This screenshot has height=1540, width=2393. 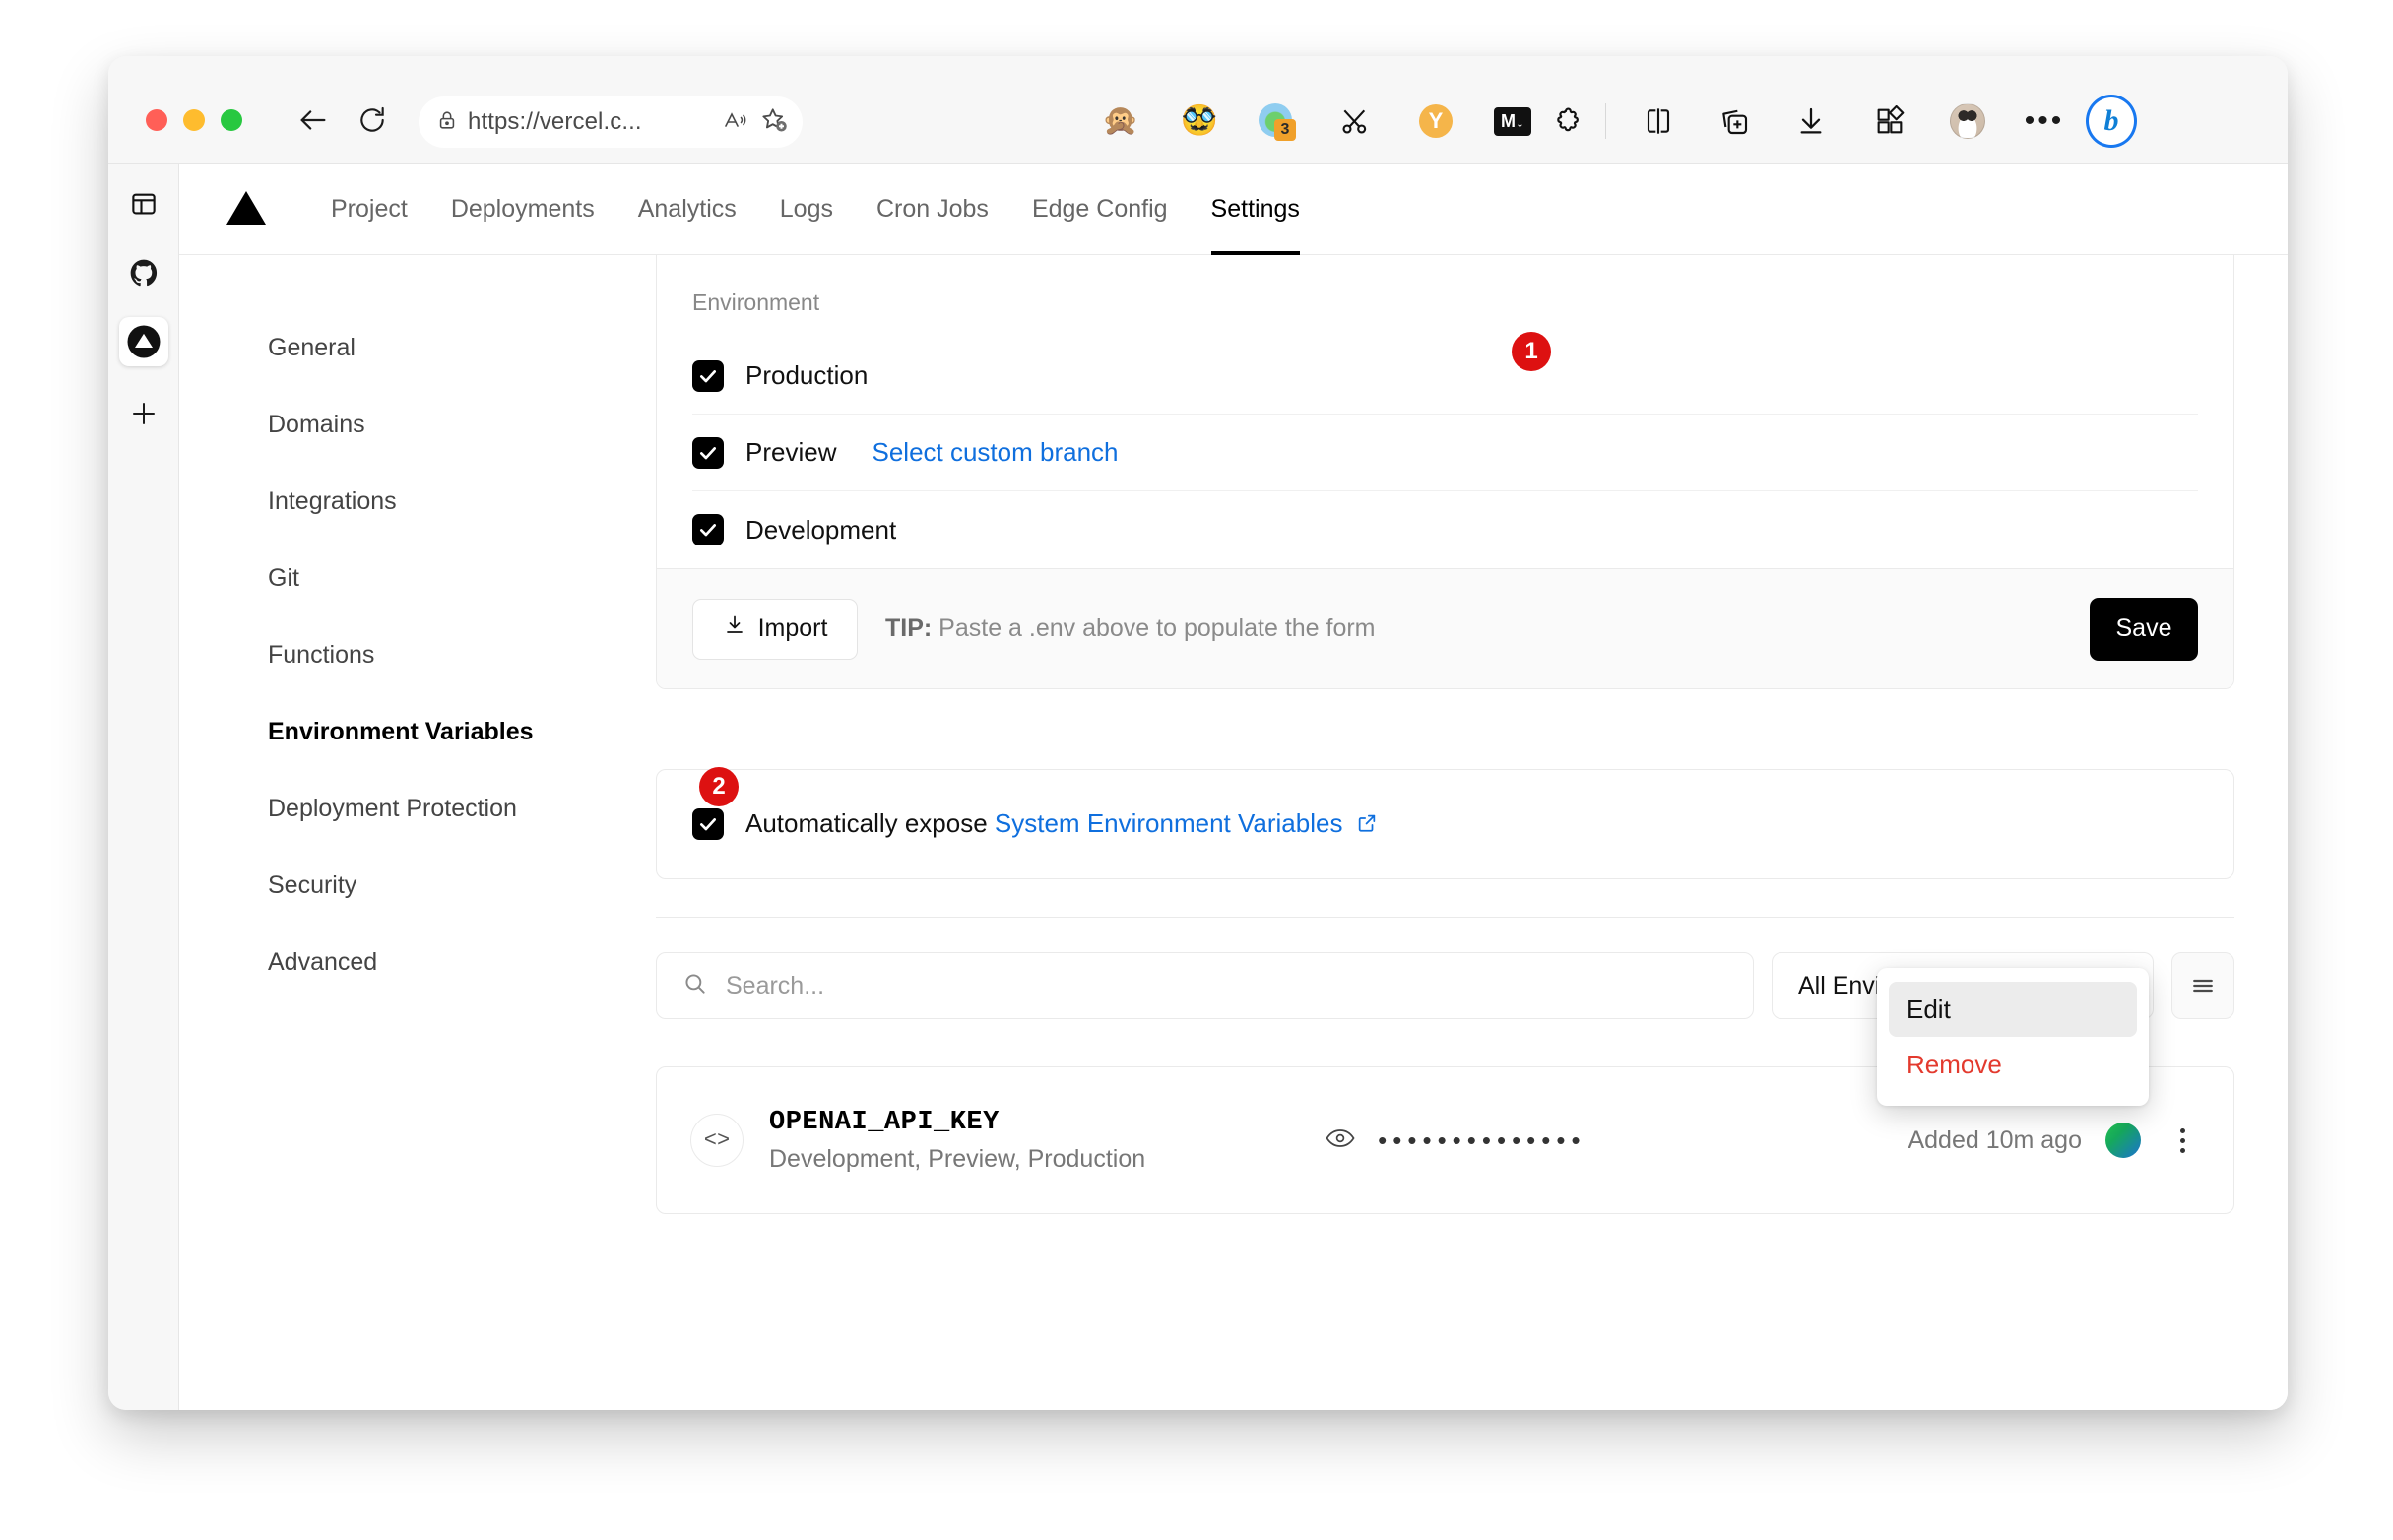 What do you see at coordinates (1435, 121) in the screenshot?
I see `orange-extension-icon: Y` at bounding box center [1435, 121].